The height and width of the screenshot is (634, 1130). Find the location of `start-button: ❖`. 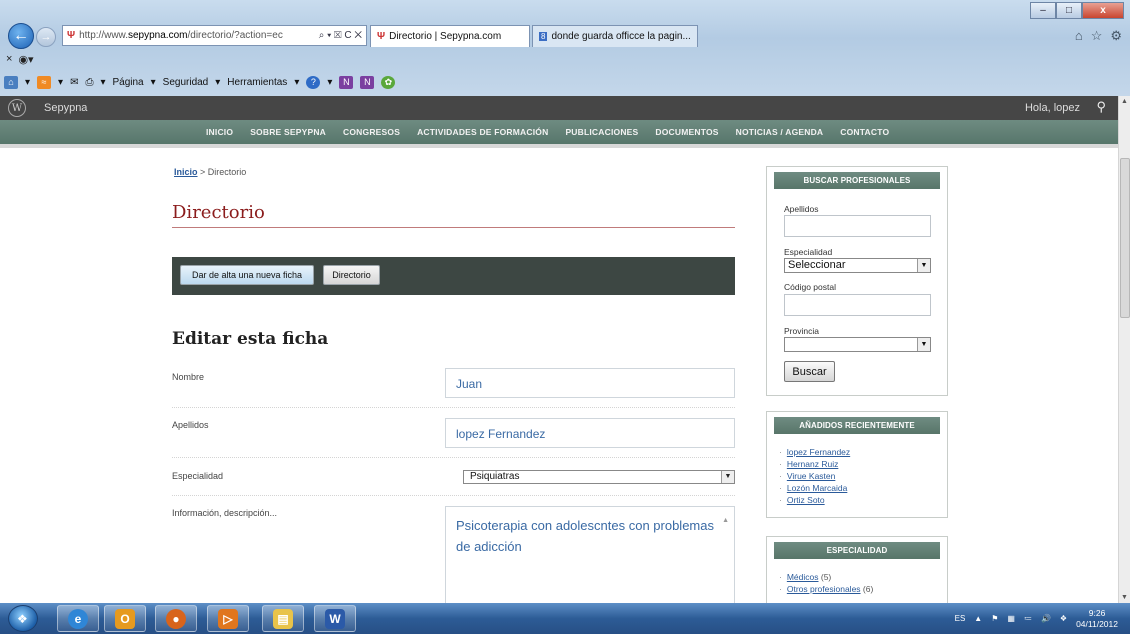

start-button: ❖ is located at coordinates (23, 618).